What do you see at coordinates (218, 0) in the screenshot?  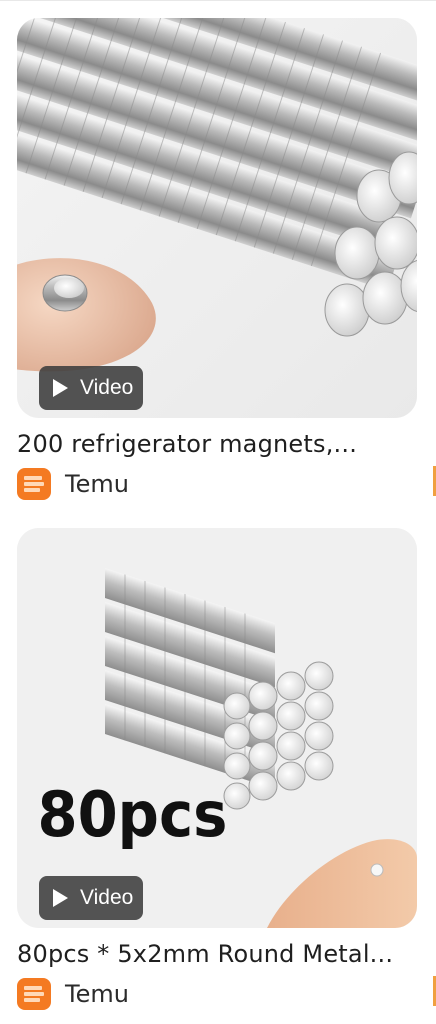 I see `top-divider` at bounding box center [218, 0].